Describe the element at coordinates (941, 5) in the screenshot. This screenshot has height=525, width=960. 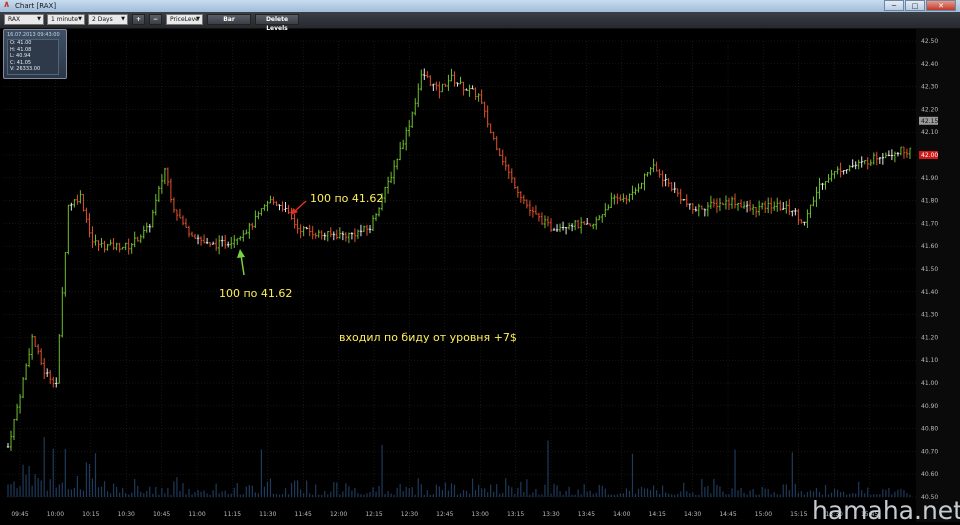
I see `close-button: ✕` at that location.